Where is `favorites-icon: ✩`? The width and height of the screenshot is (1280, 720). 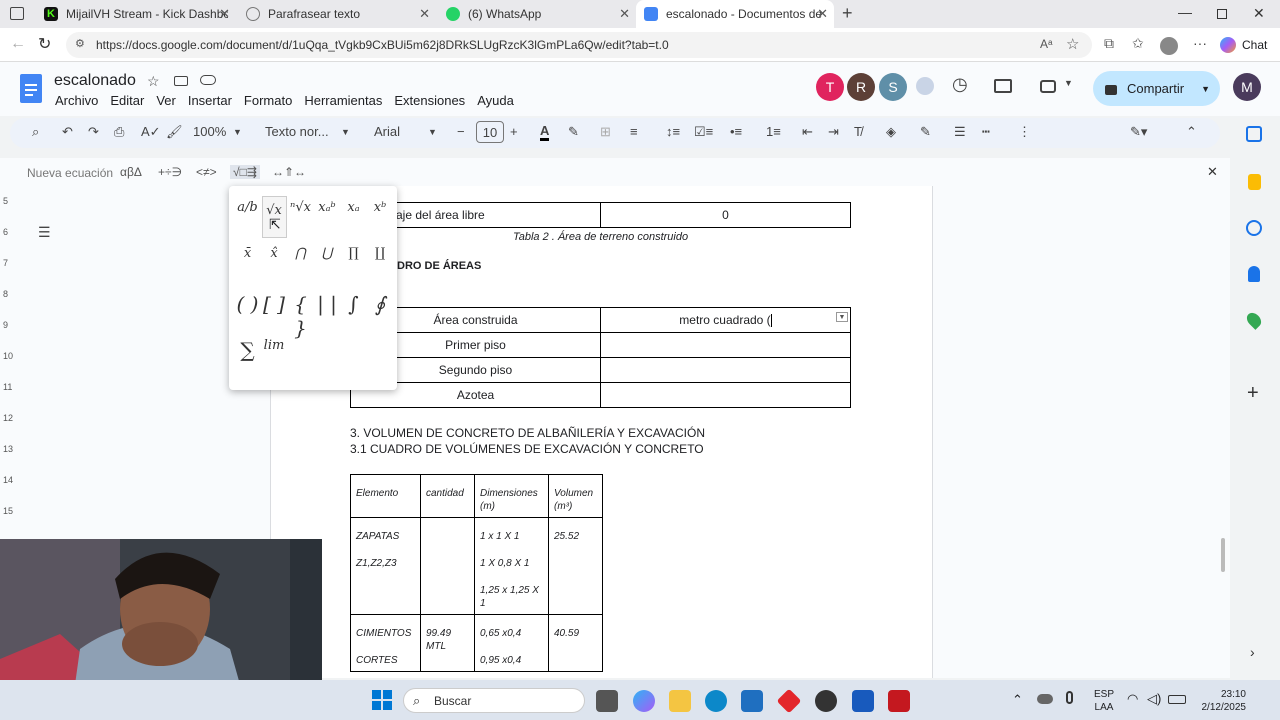
favorites-icon: ✩ is located at coordinates (1138, 43).